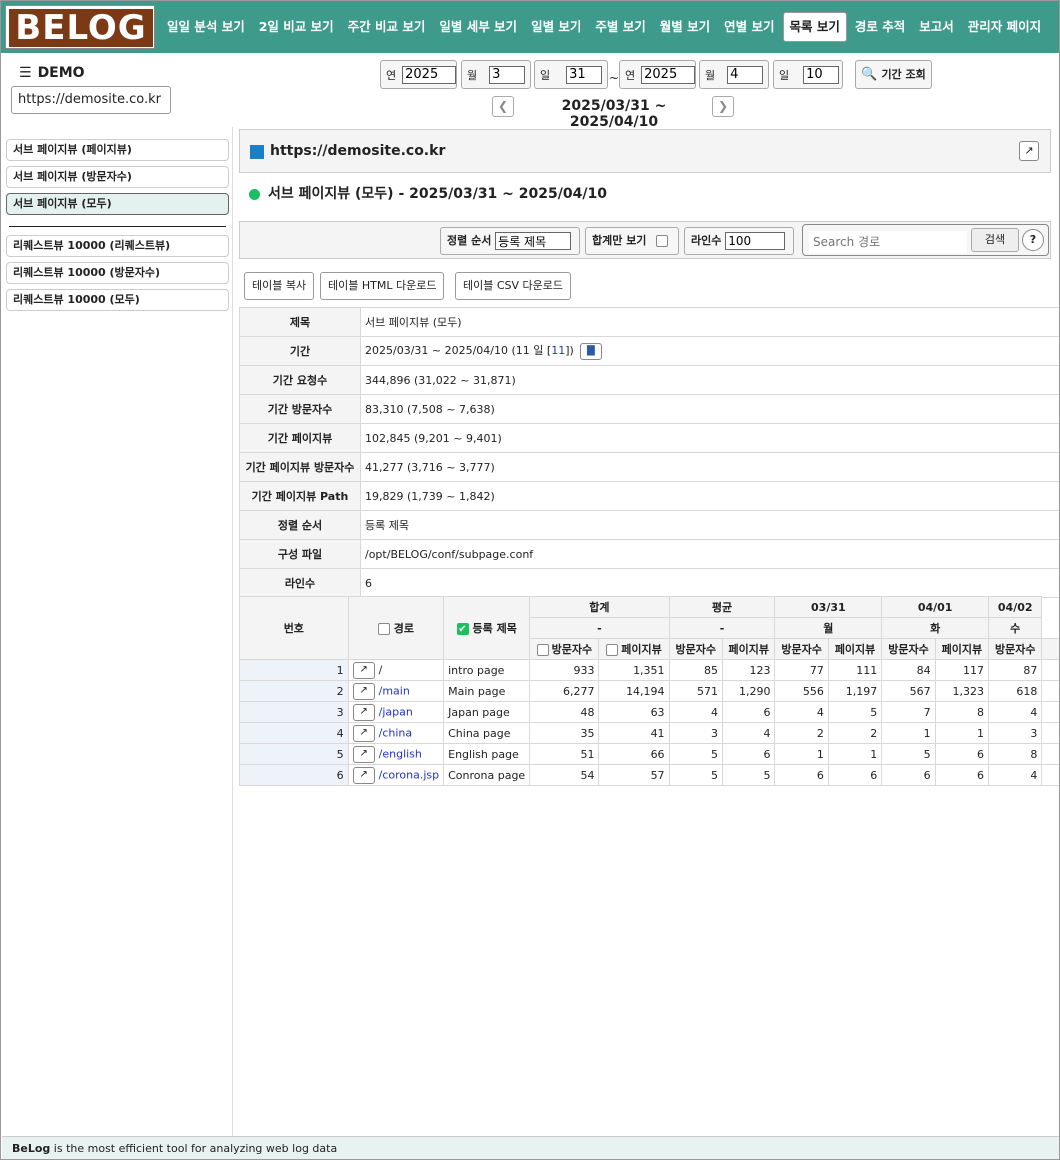  Describe the element at coordinates (396, 732) in the screenshot. I see `path-link: /china` at that location.